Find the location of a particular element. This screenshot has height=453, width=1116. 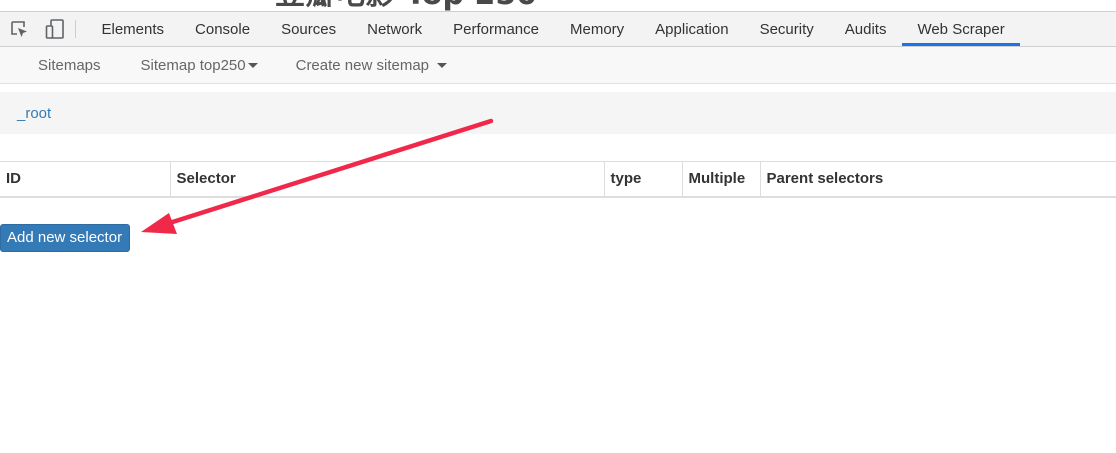

tab-network: Network is located at coordinates (395, 29).